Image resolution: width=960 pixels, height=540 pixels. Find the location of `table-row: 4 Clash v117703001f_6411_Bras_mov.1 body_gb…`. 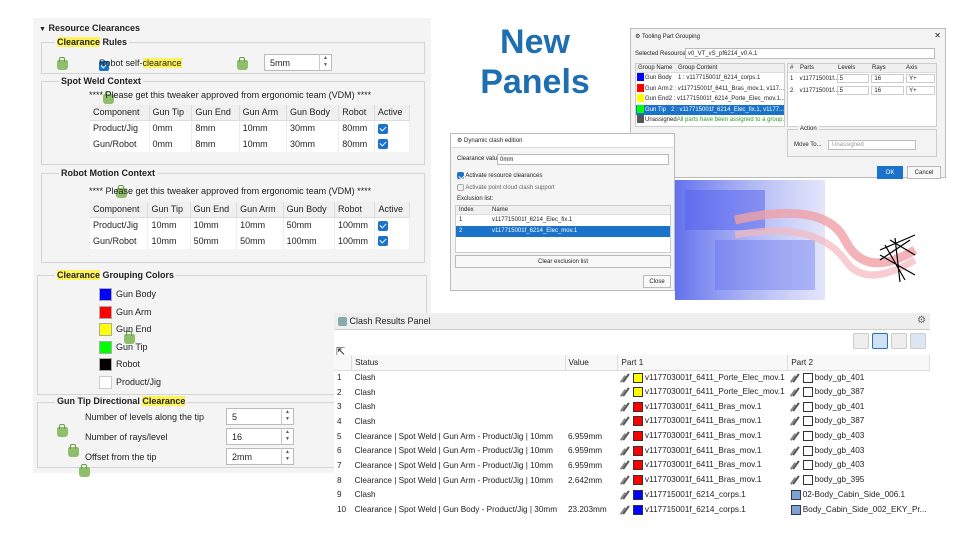

table-row: 4 Clash v117703001f_6411_Bras_mov.1 body_gb… is located at coordinates (632, 421).